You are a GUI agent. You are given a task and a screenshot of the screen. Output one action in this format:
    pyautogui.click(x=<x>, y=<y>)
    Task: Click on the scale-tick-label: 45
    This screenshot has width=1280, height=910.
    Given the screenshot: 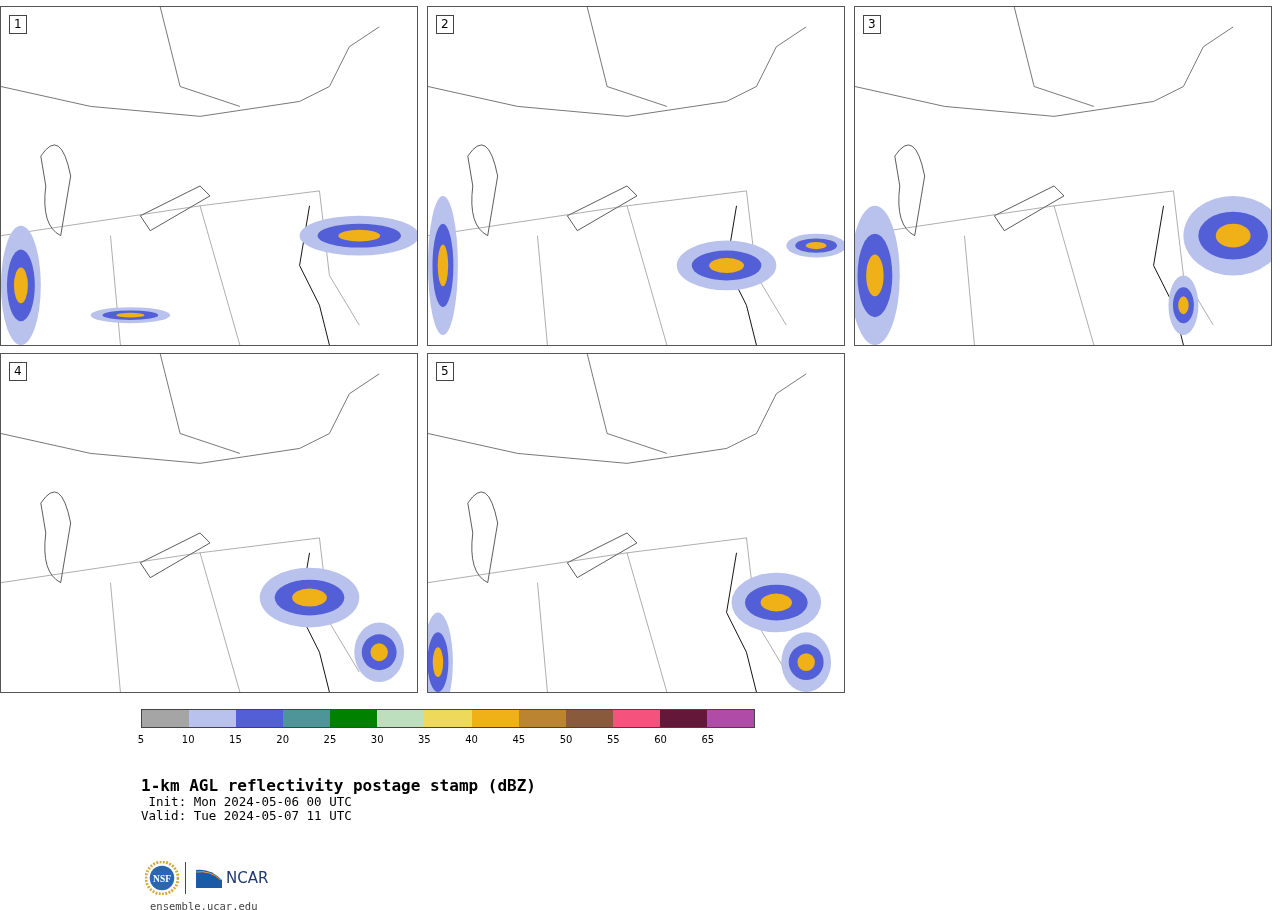 What is the action you would take?
    pyautogui.click(x=519, y=740)
    